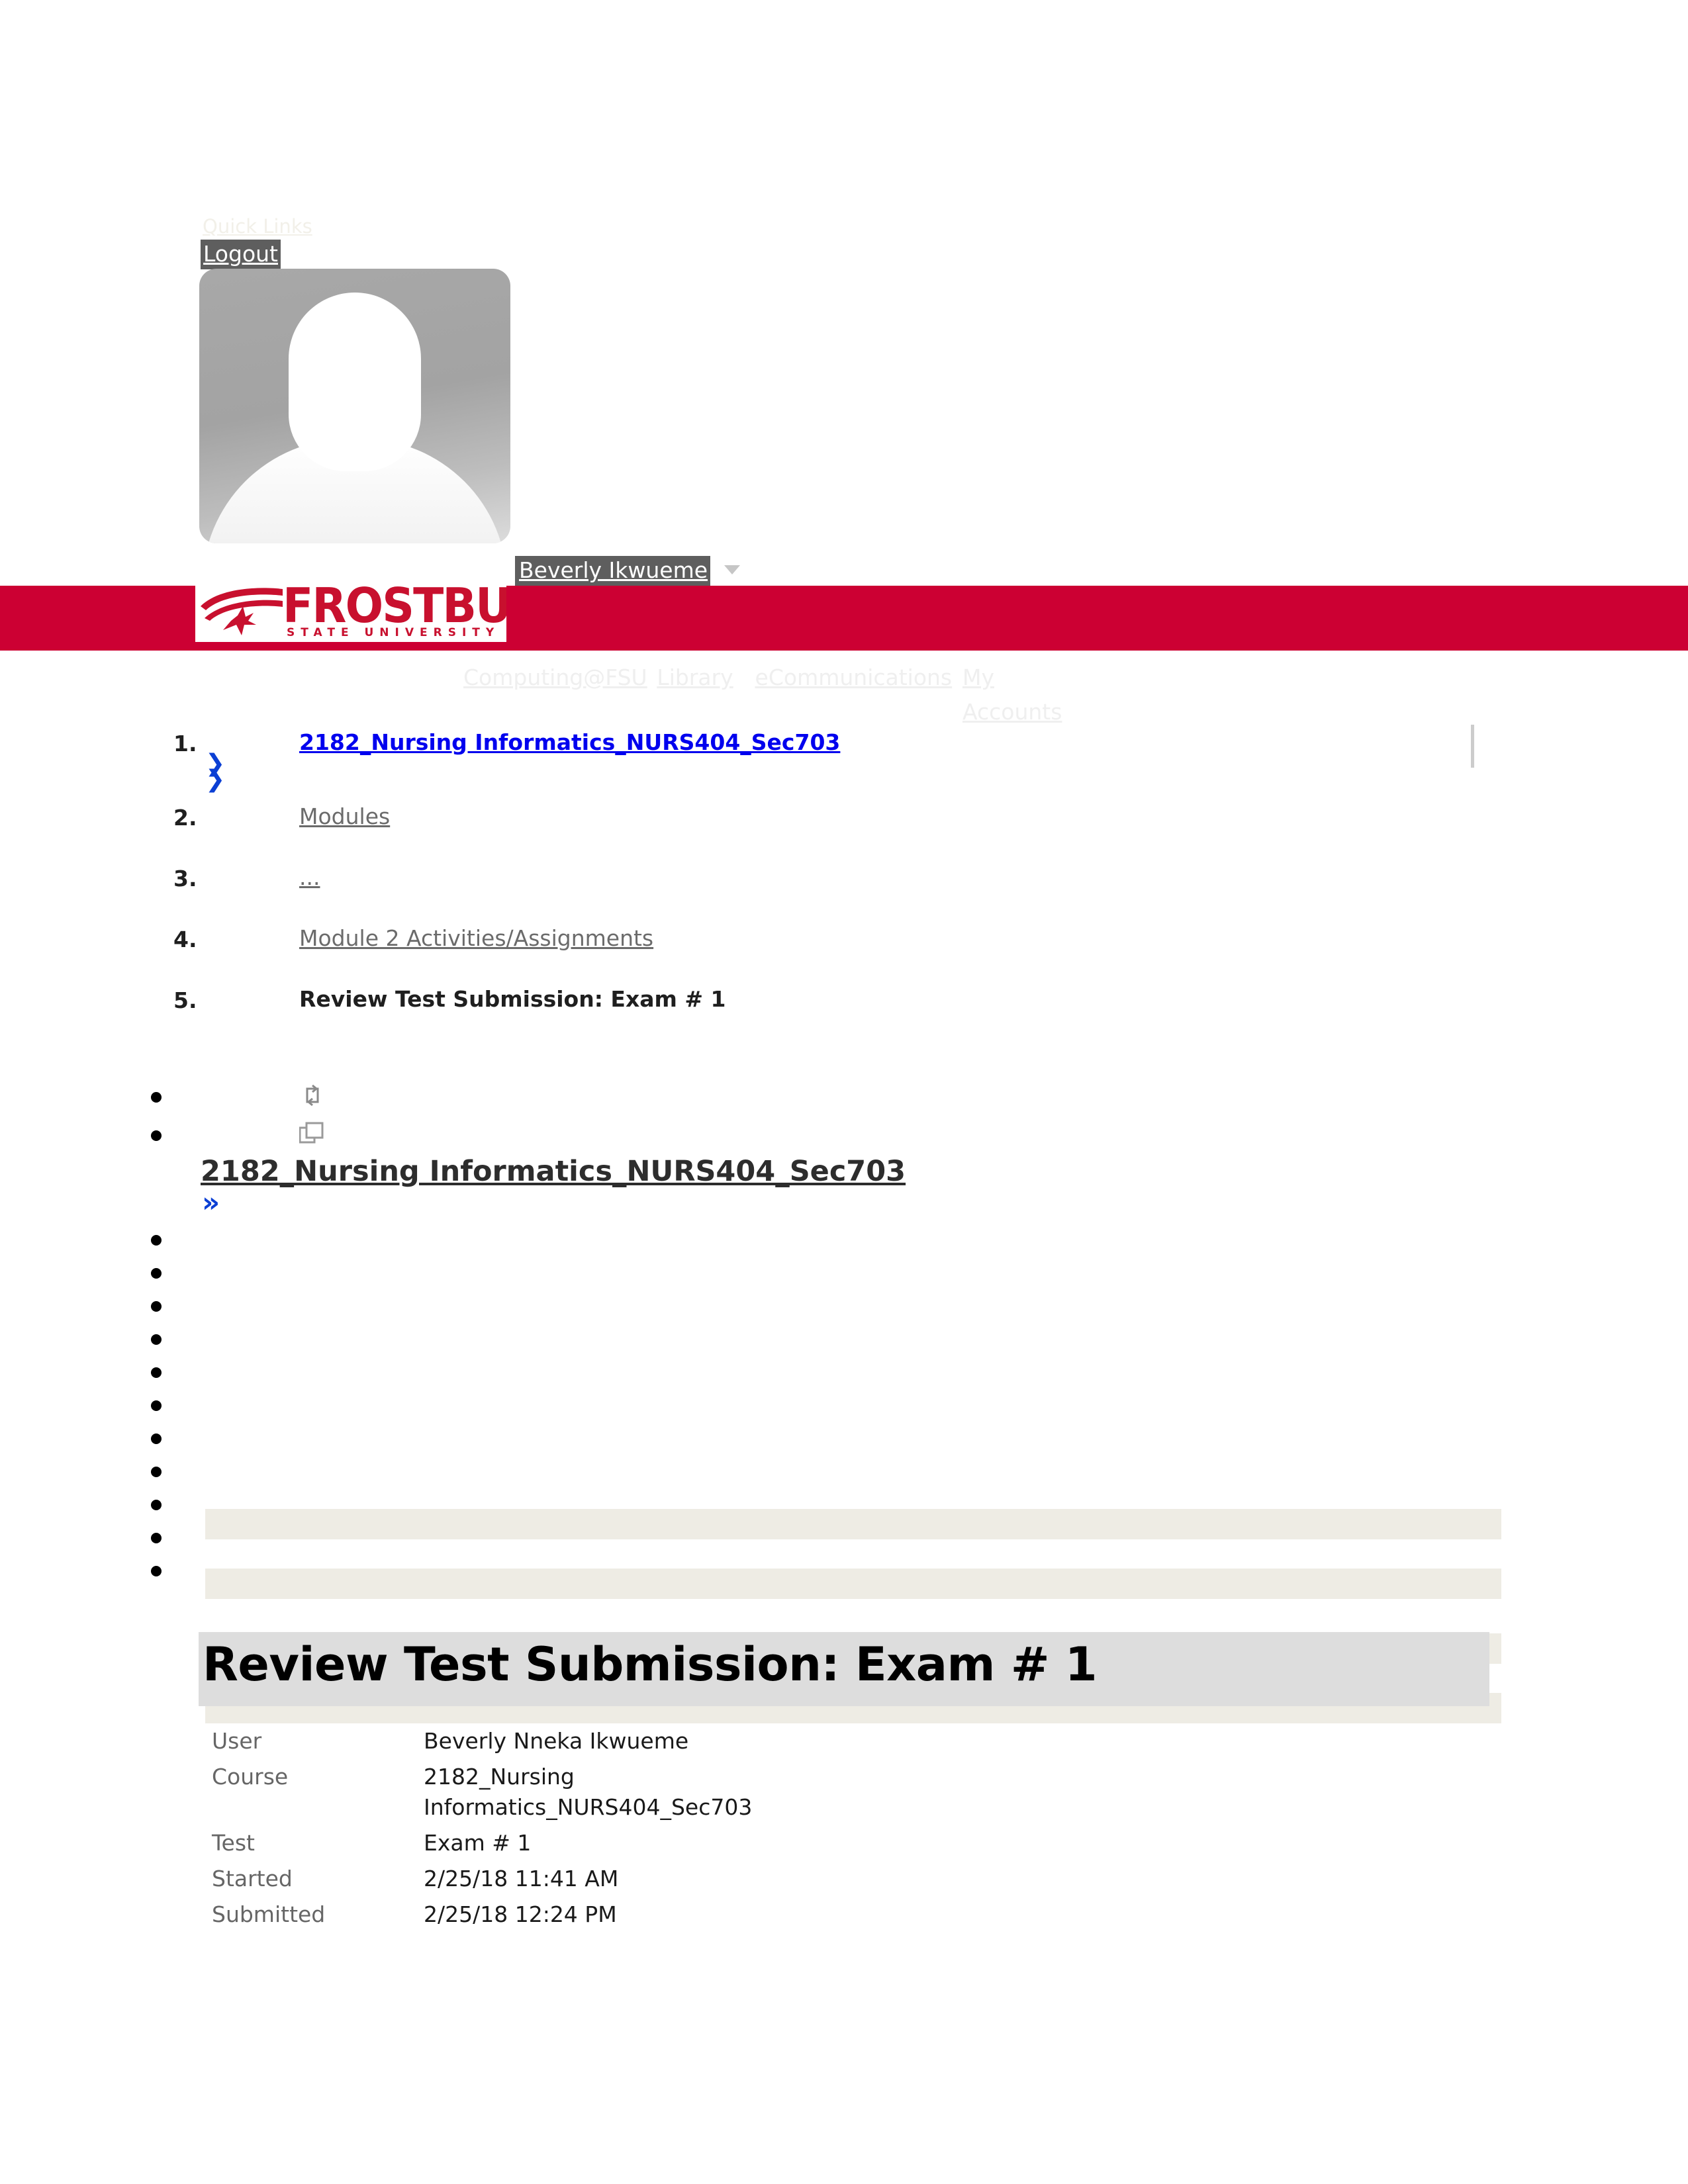 Image resolution: width=1688 pixels, height=2184 pixels. I want to click on top-nav-item-library: Library, so click(706, 677).